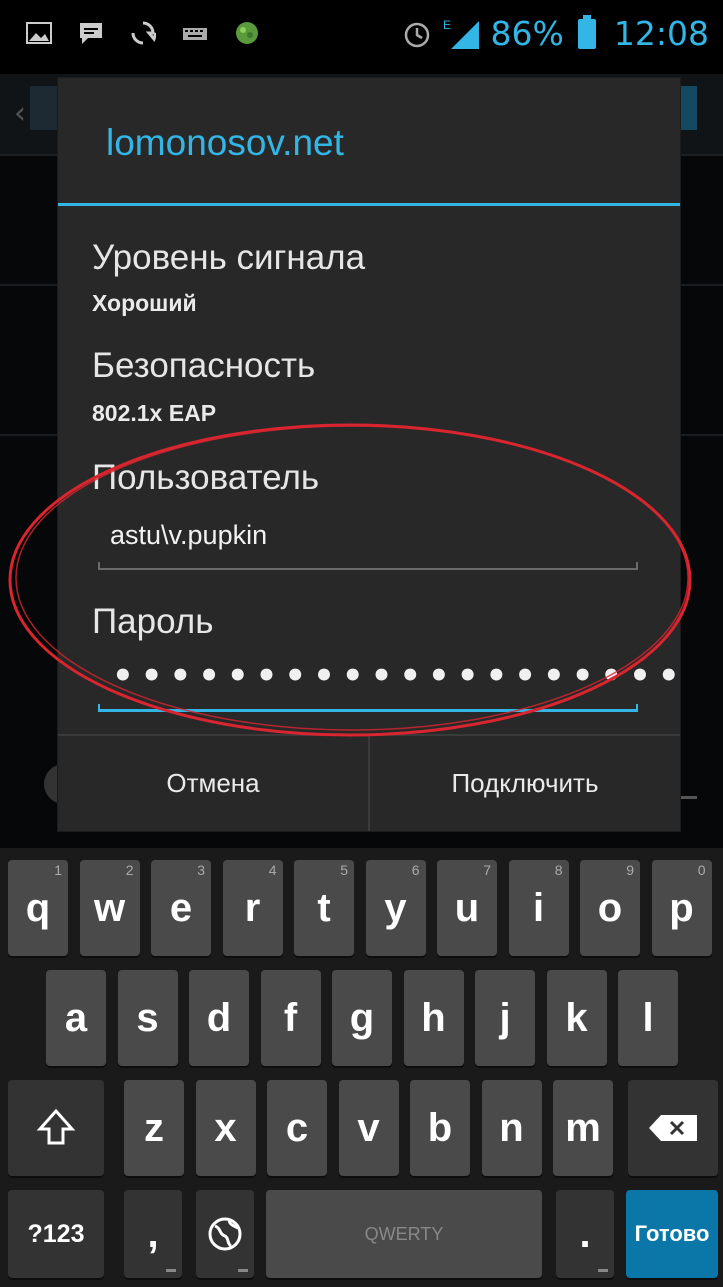 The image size is (723, 1287). I want to click on clock: 12:08, so click(661, 33).